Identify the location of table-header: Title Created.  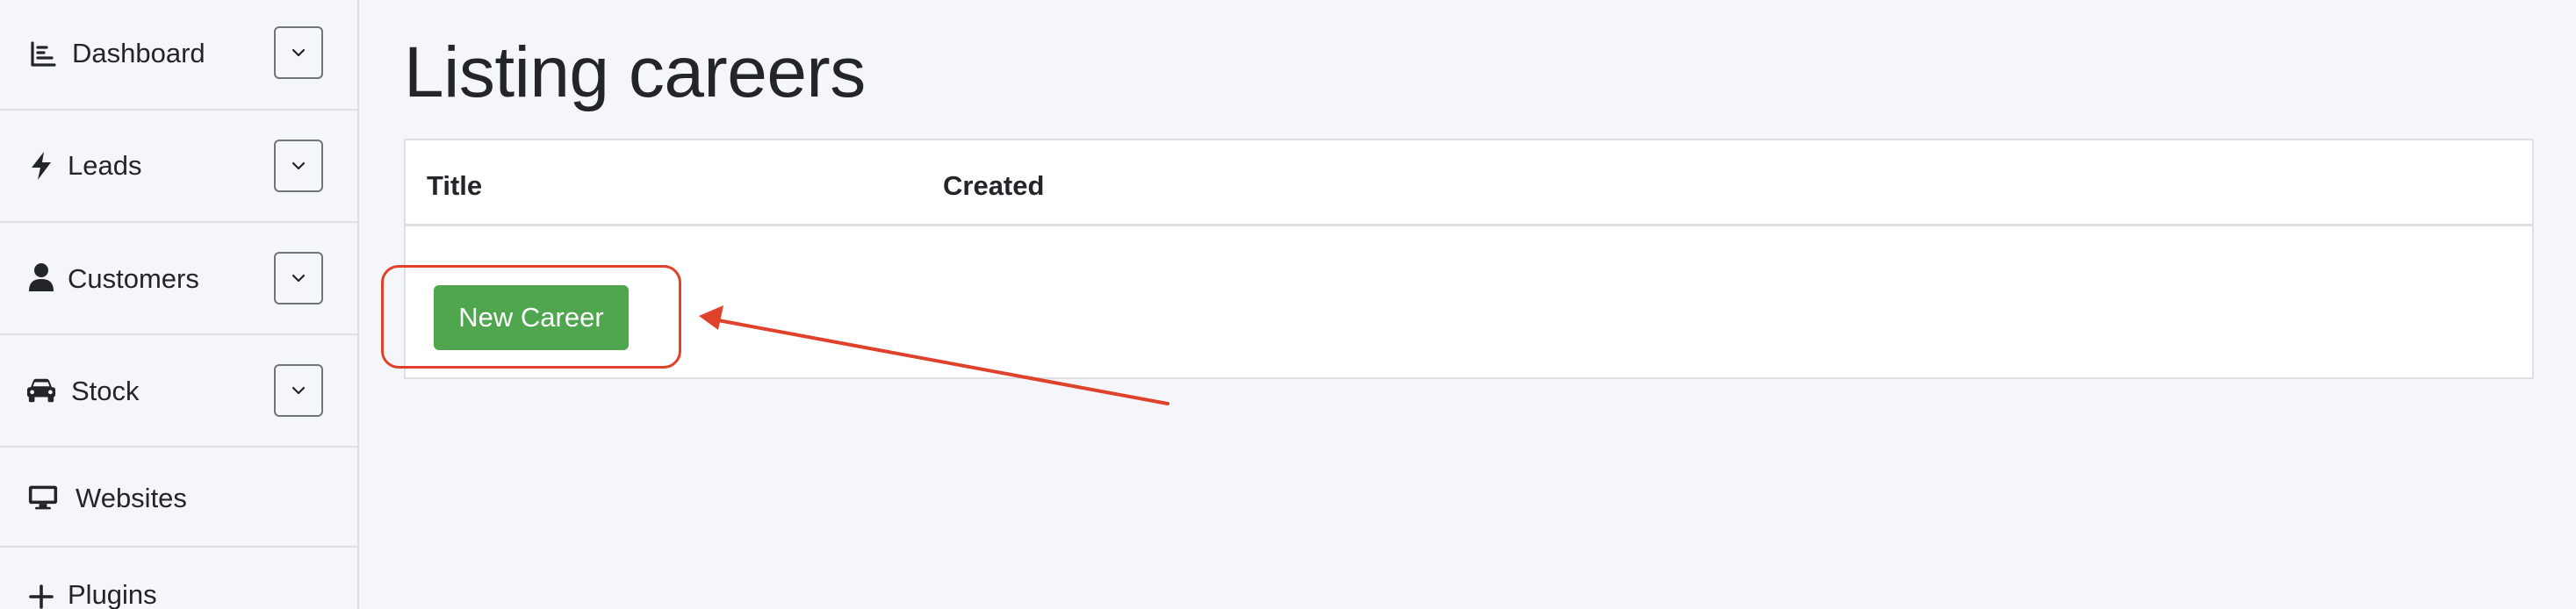
(1469, 183).